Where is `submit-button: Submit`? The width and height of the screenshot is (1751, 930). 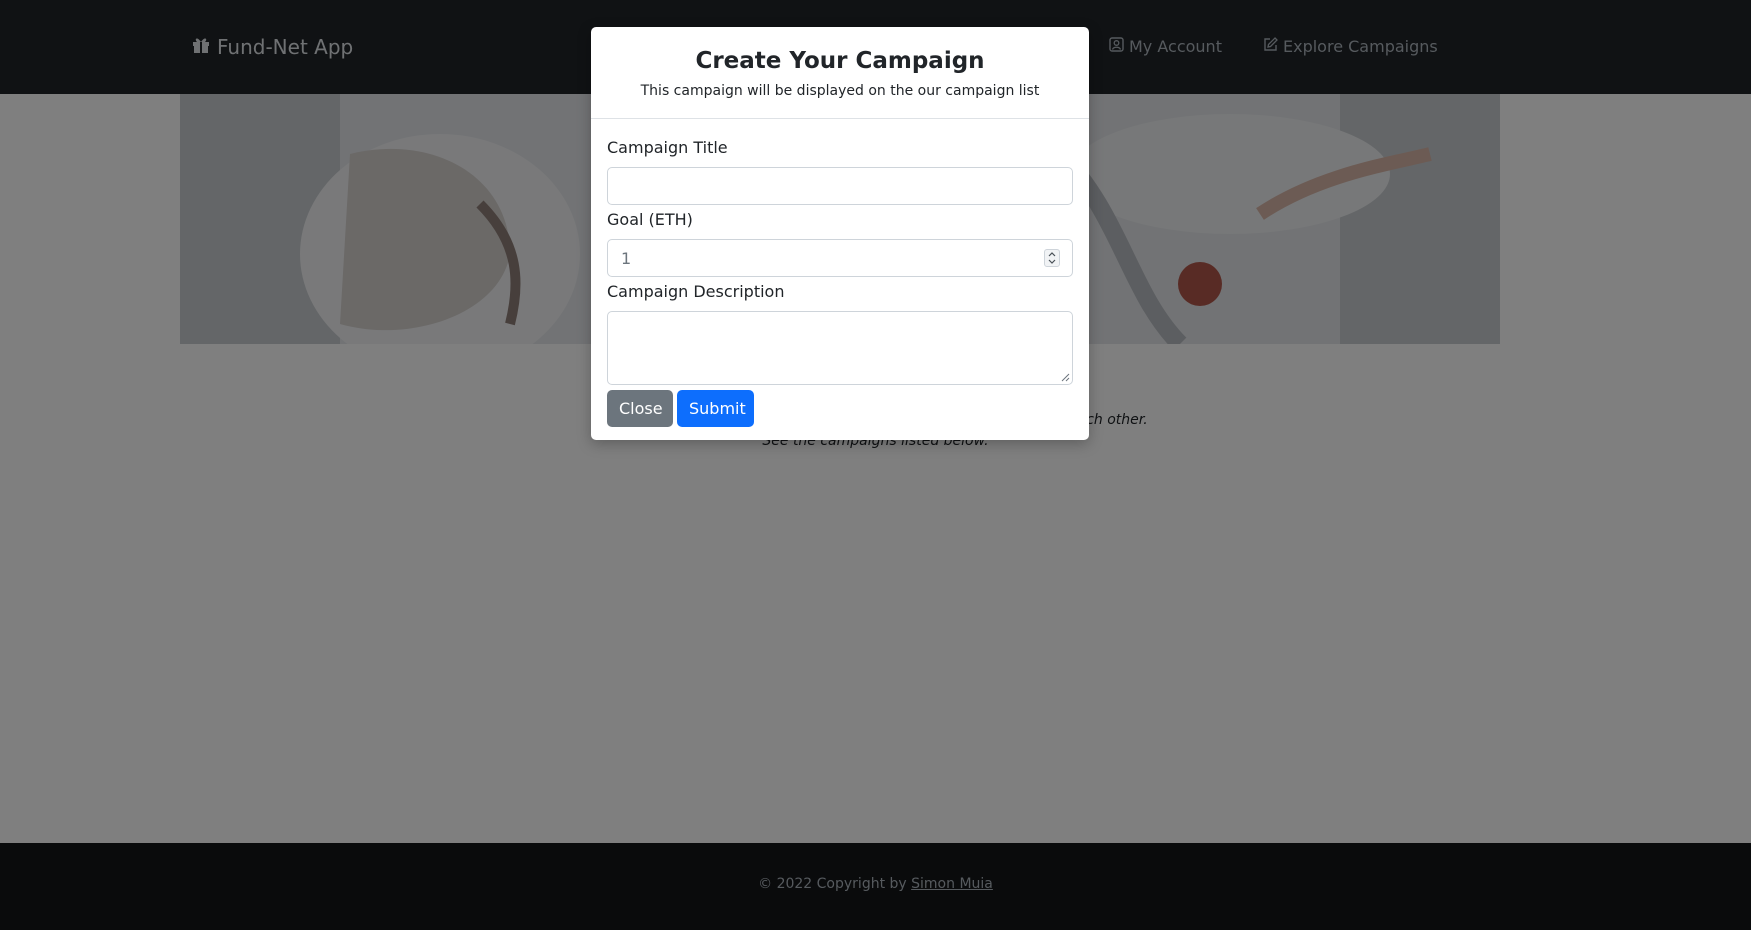
submit-button: Submit is located at coordinates (715, 408).